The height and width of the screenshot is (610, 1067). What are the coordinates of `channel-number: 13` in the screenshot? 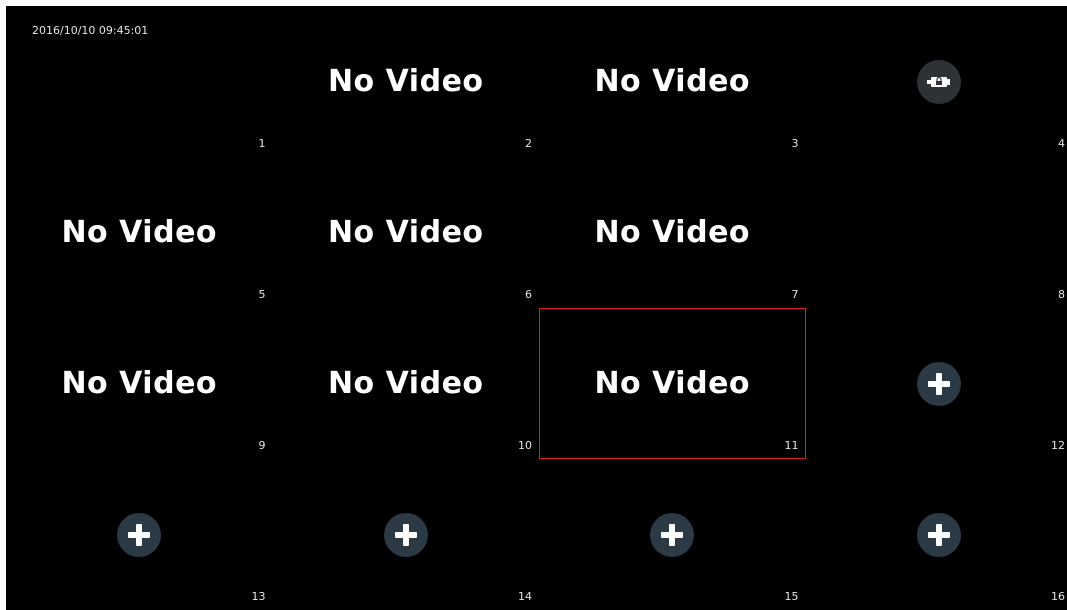 It's located at (258, 596).